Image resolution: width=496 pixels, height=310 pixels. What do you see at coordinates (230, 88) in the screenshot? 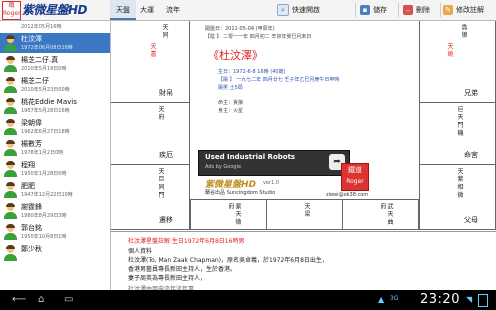
I see `element-line: 陽男 土5局` at bounding box center [230, 88].